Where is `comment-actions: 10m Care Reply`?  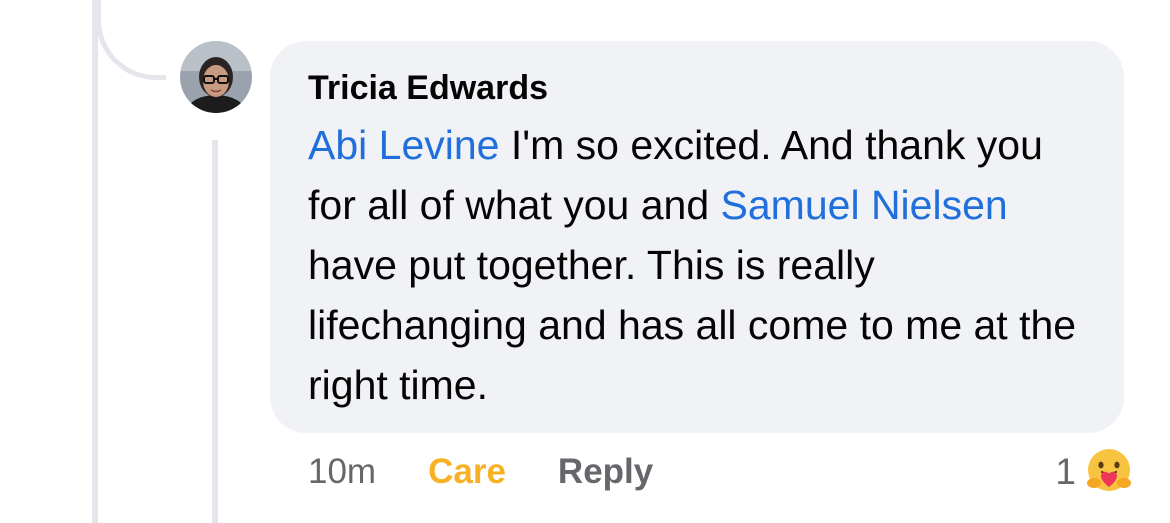 comment-actions: 10m Care Reply is located at coordinates (480, 472).